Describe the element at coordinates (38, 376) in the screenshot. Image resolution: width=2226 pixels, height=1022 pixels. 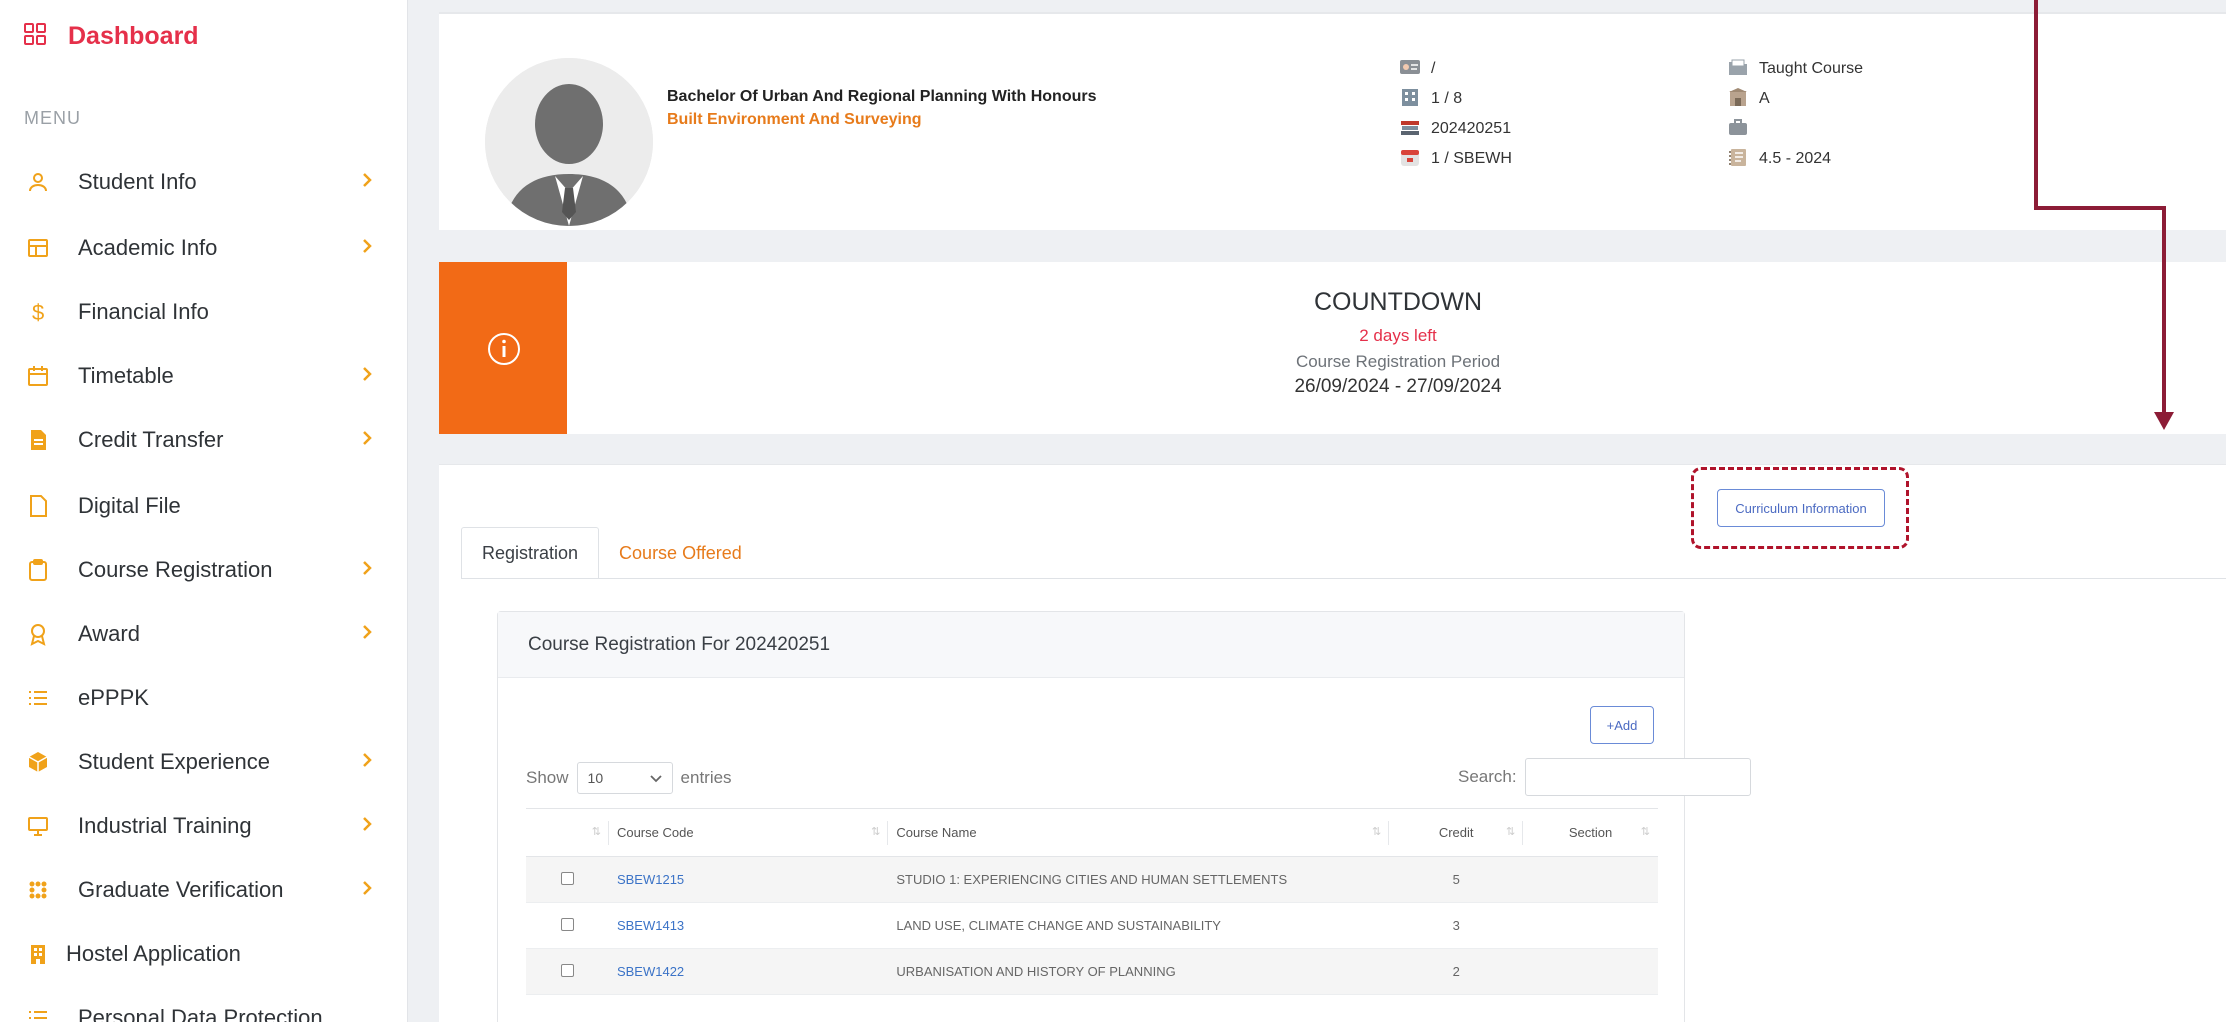
I see `calendar-icon` at that location.